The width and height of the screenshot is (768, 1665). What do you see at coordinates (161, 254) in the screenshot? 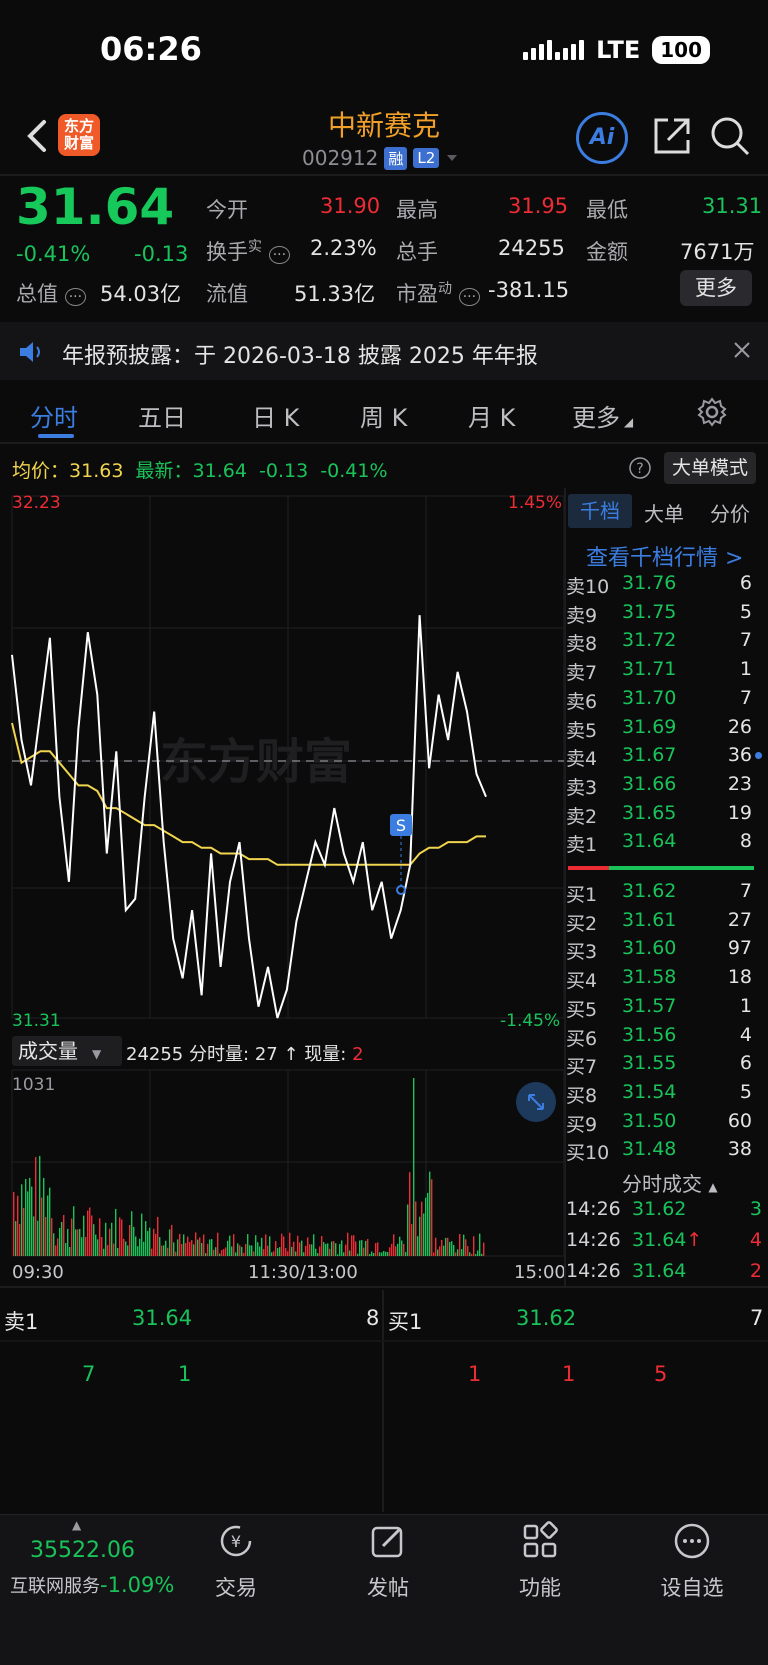
I see `change-value: -0.13` at bounding box center [161, 254].